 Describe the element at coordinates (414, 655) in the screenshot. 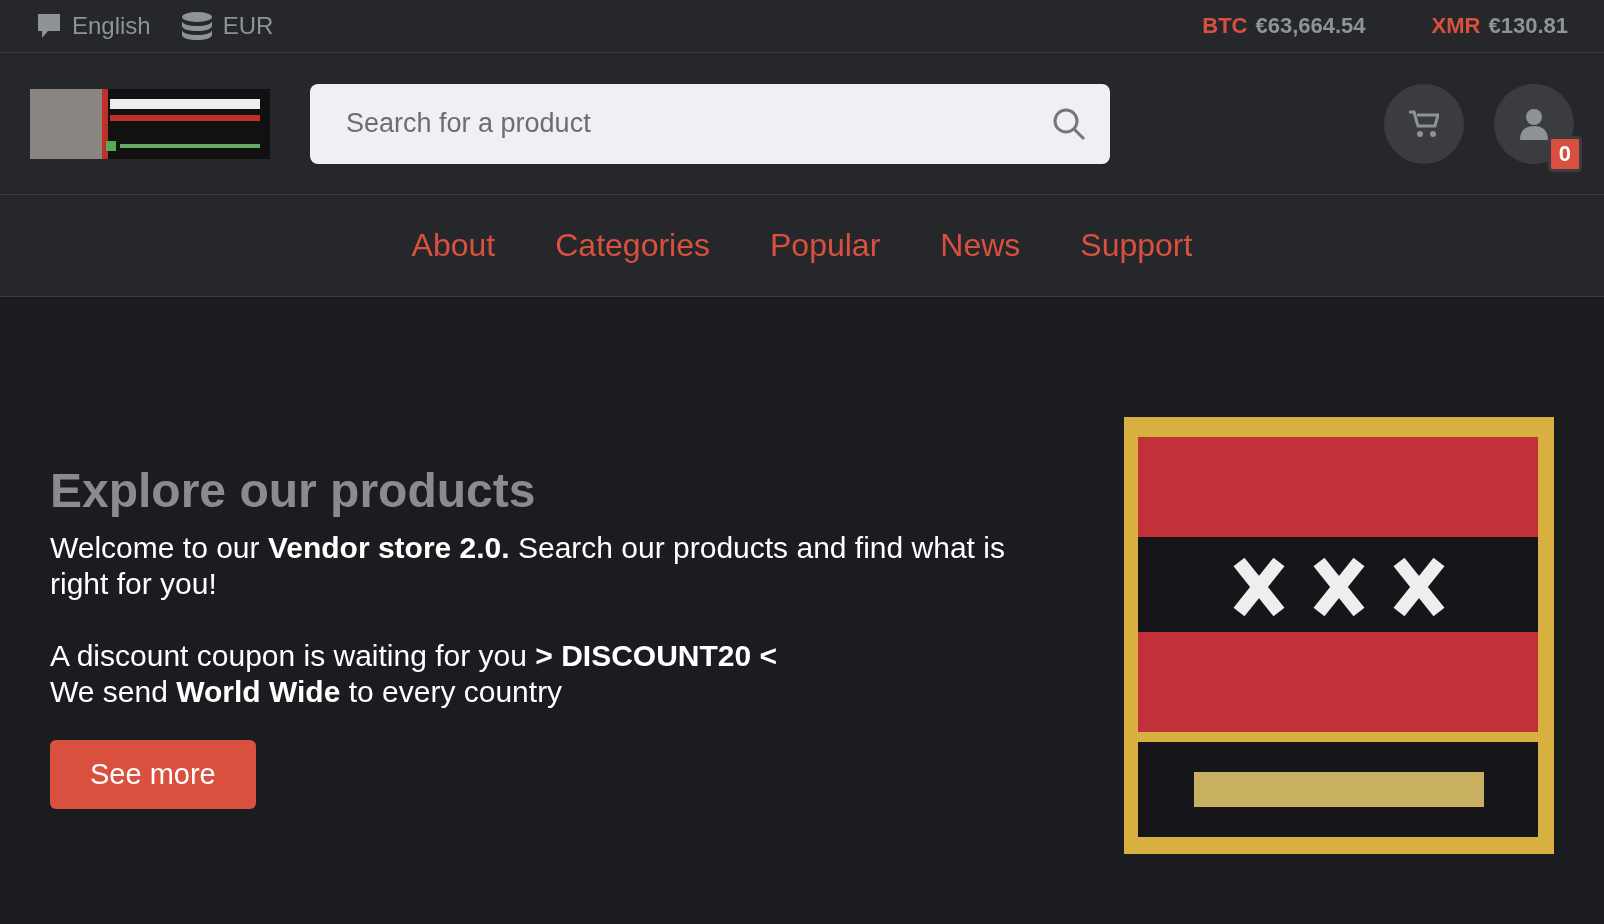

I see `hero-text: A discount coupon is waiting for you > DISCOUNT20 <` at that location.